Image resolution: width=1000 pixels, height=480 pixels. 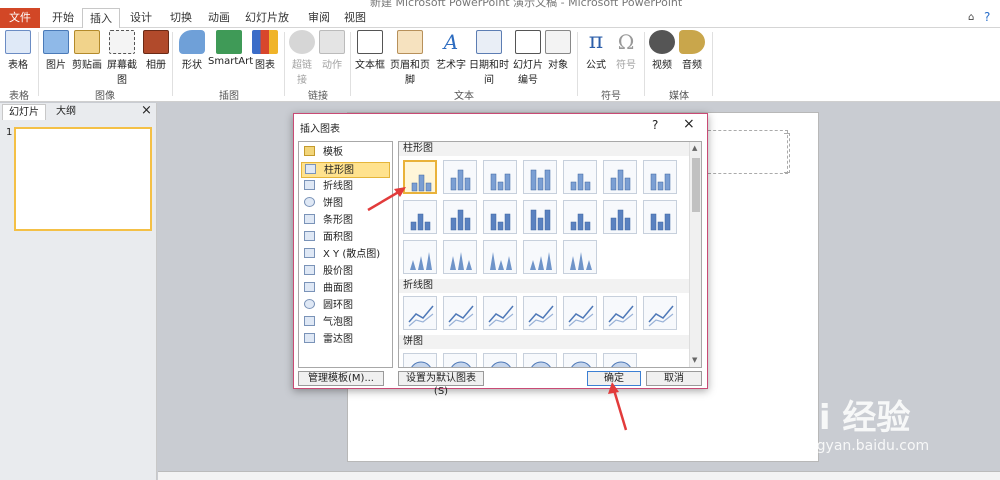 I want to click on tab-slides: 幻灯片, so click(x=24, y=112).